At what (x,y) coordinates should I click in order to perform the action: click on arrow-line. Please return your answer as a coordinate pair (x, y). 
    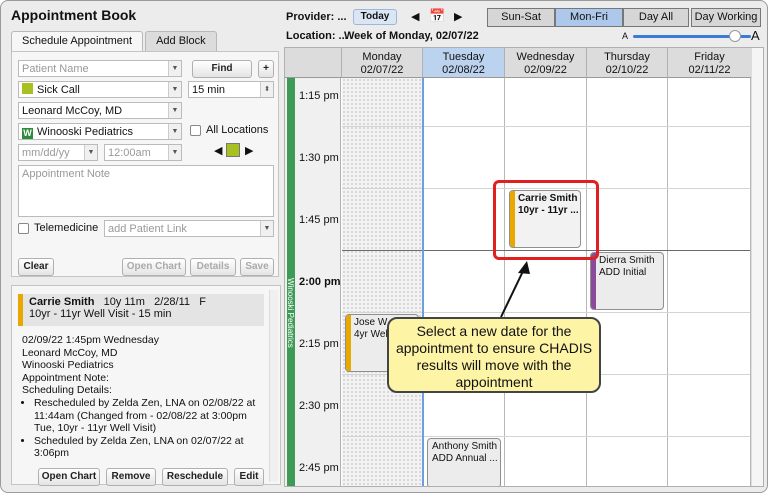
    Looking at the image, I should click on (513, 292).